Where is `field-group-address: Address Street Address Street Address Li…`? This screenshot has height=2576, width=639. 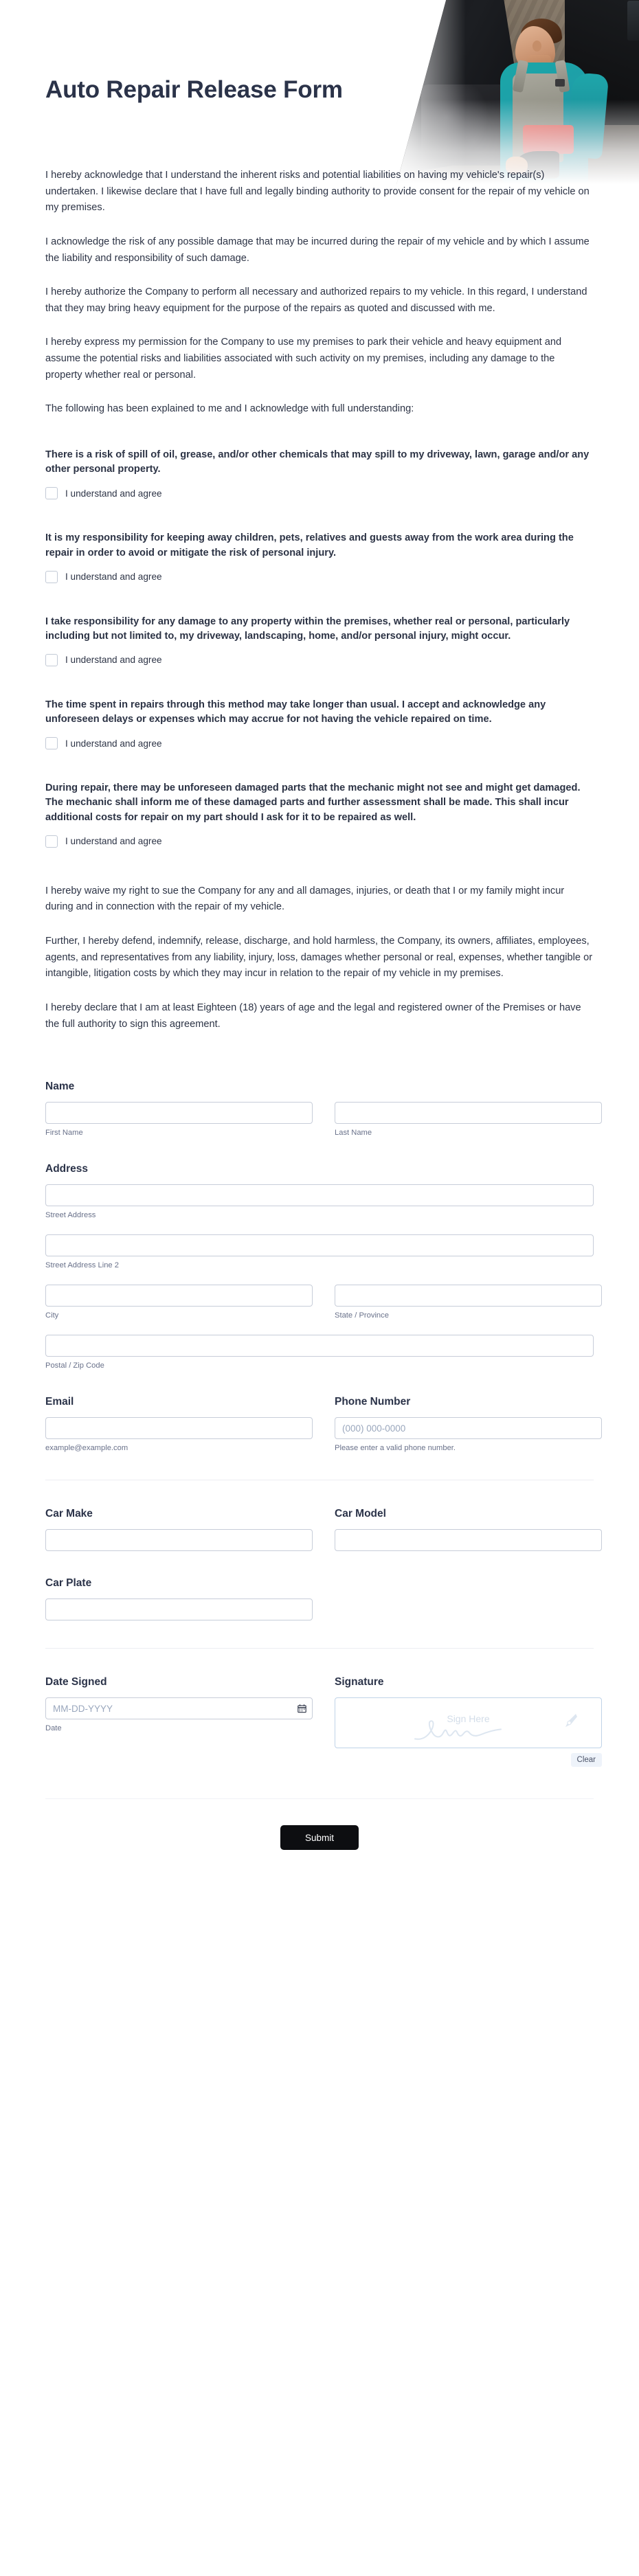
field-group-address: Address Street Address Street Address Li… is located at coordinates (323, 1266).